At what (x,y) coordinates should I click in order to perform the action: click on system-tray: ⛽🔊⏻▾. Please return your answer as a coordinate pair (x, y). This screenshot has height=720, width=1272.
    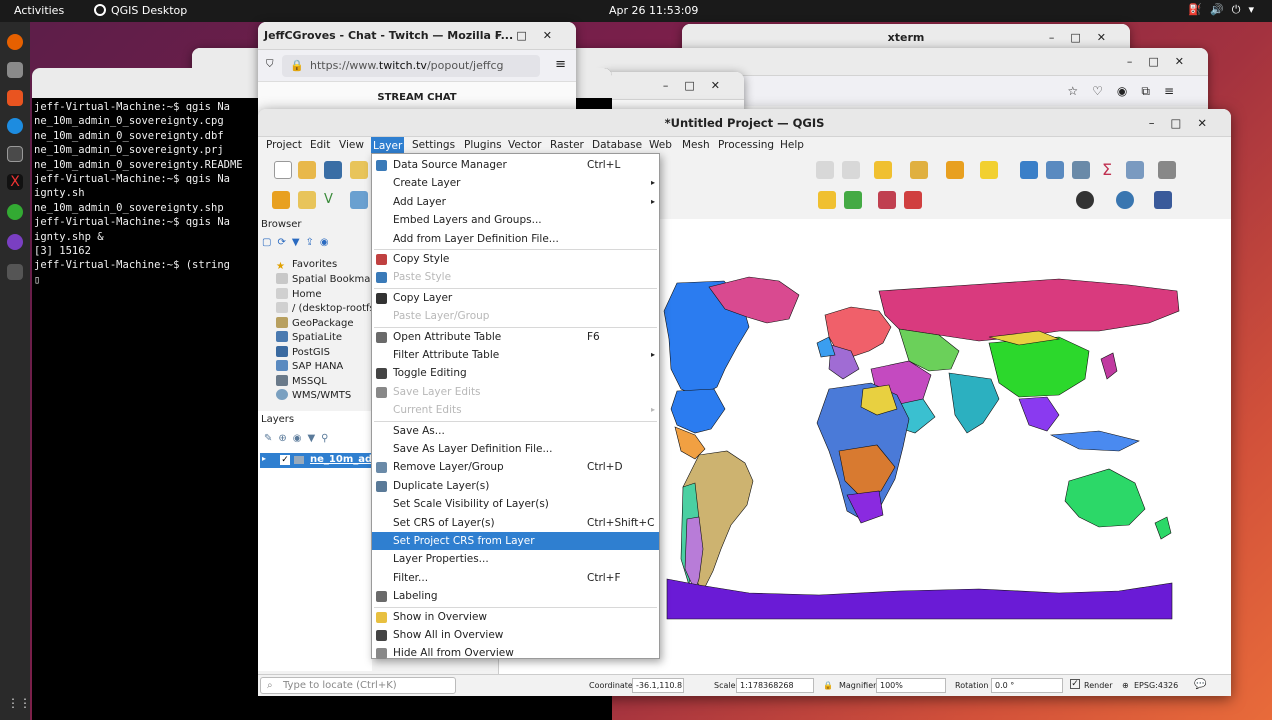
    Looking at the image, I should click on (1225, 10).